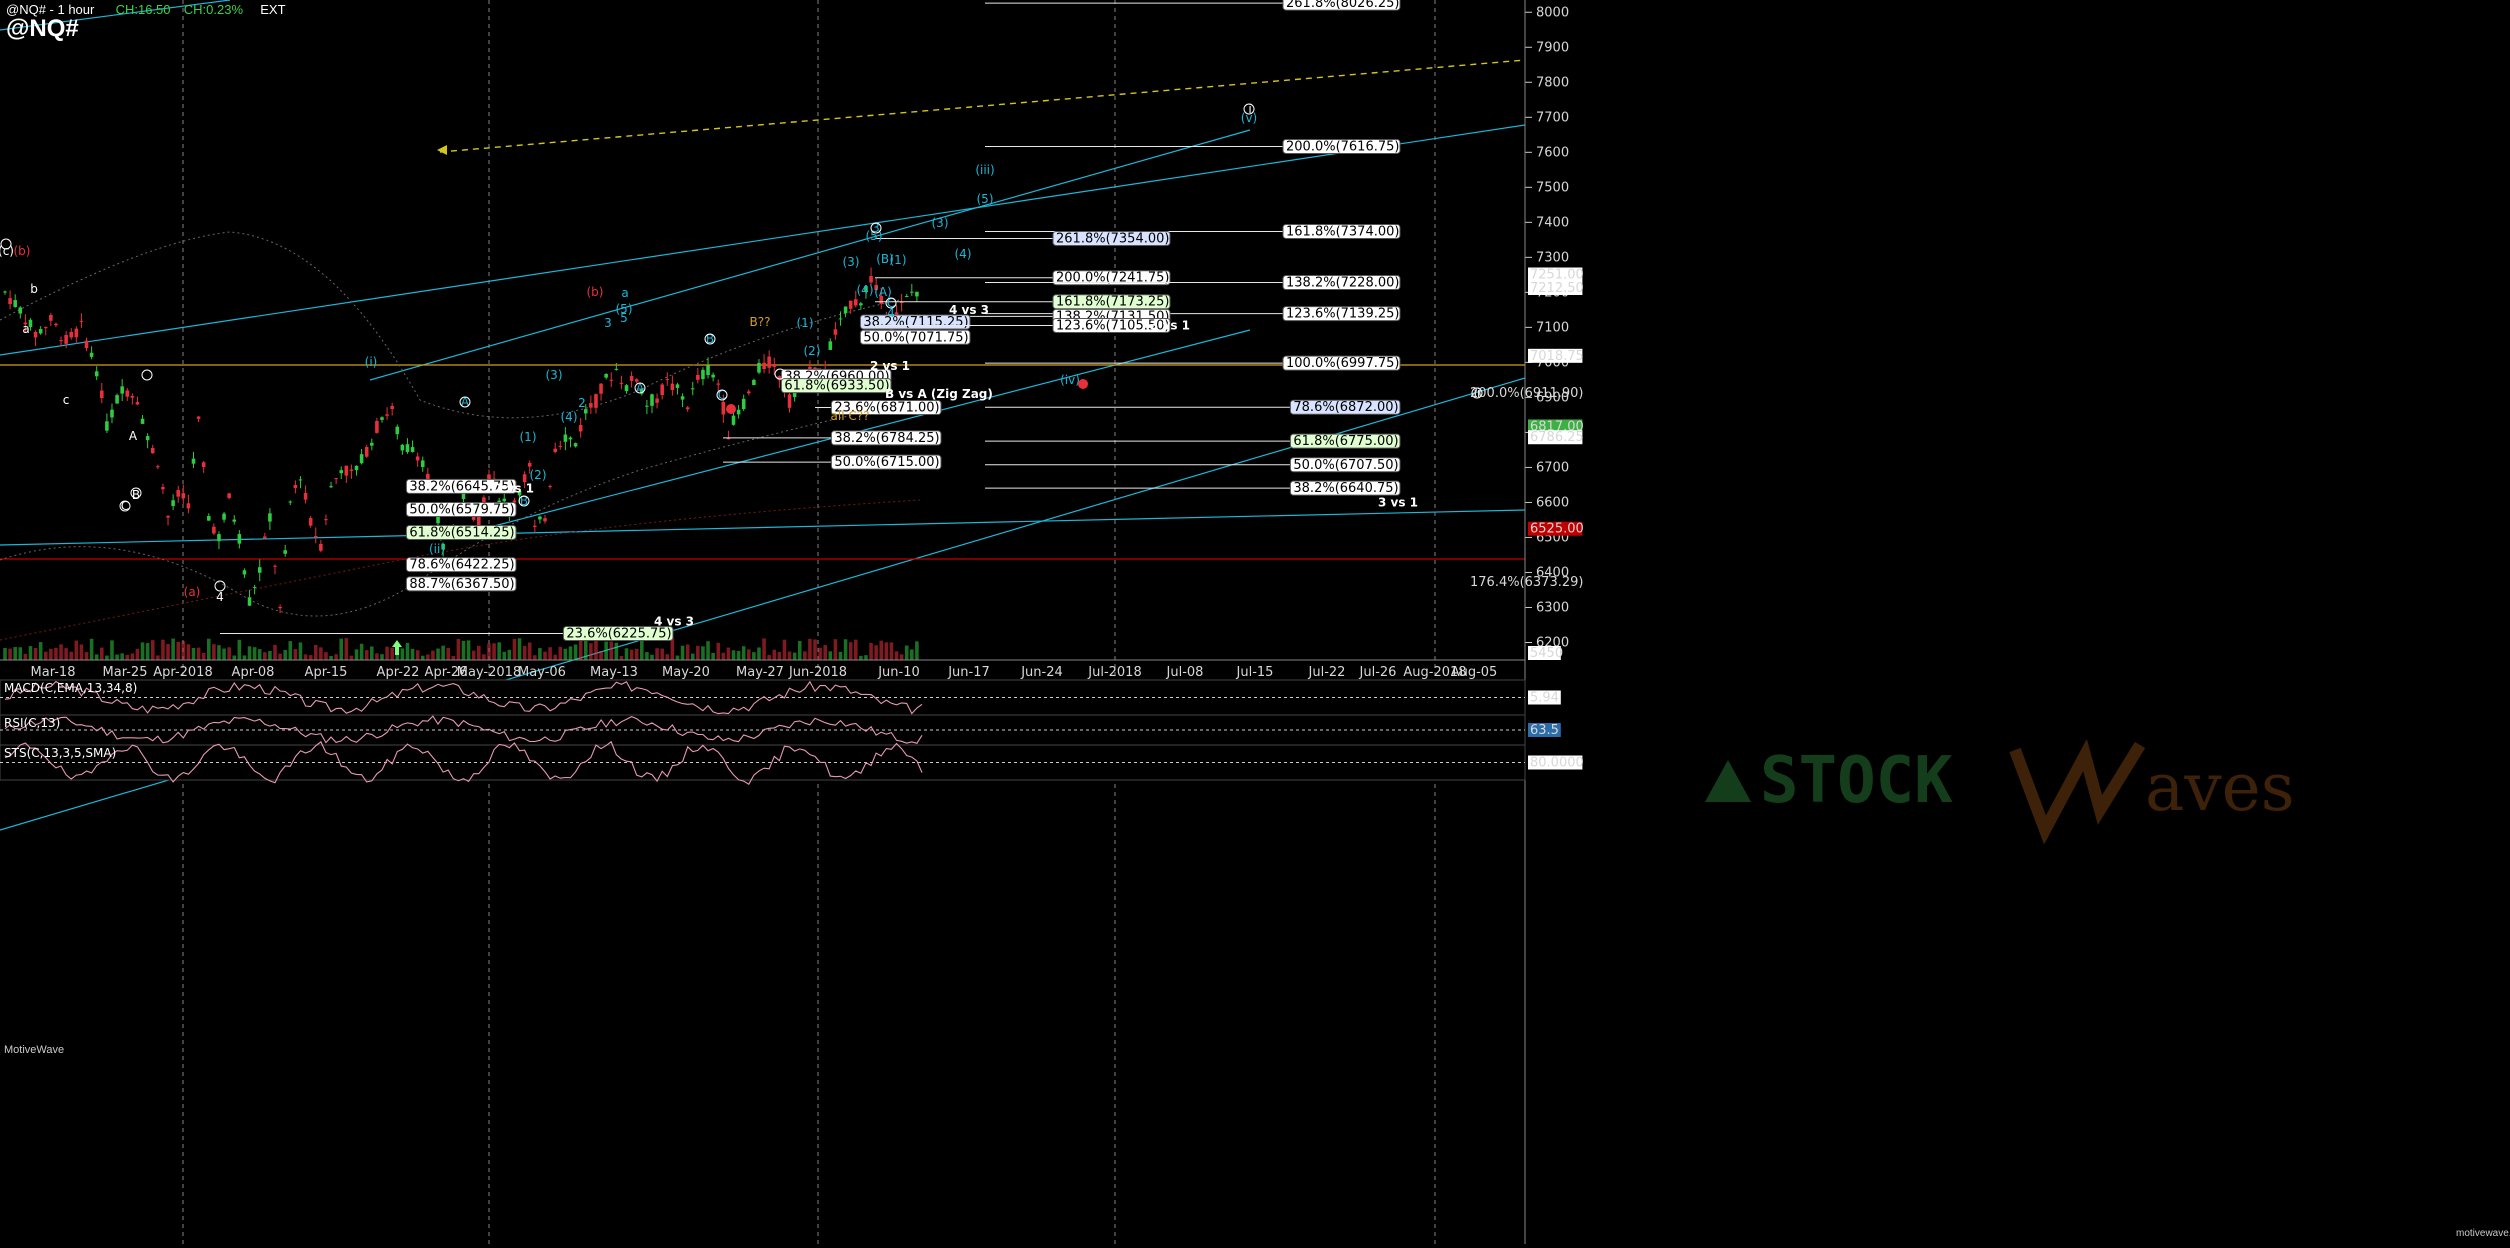 This screenshot has height=1248, width=2510. What do you see at coordinates (614, 672) in the screenshot?
I see `x-tick-label: May-13` at bounding box center [614, 672].